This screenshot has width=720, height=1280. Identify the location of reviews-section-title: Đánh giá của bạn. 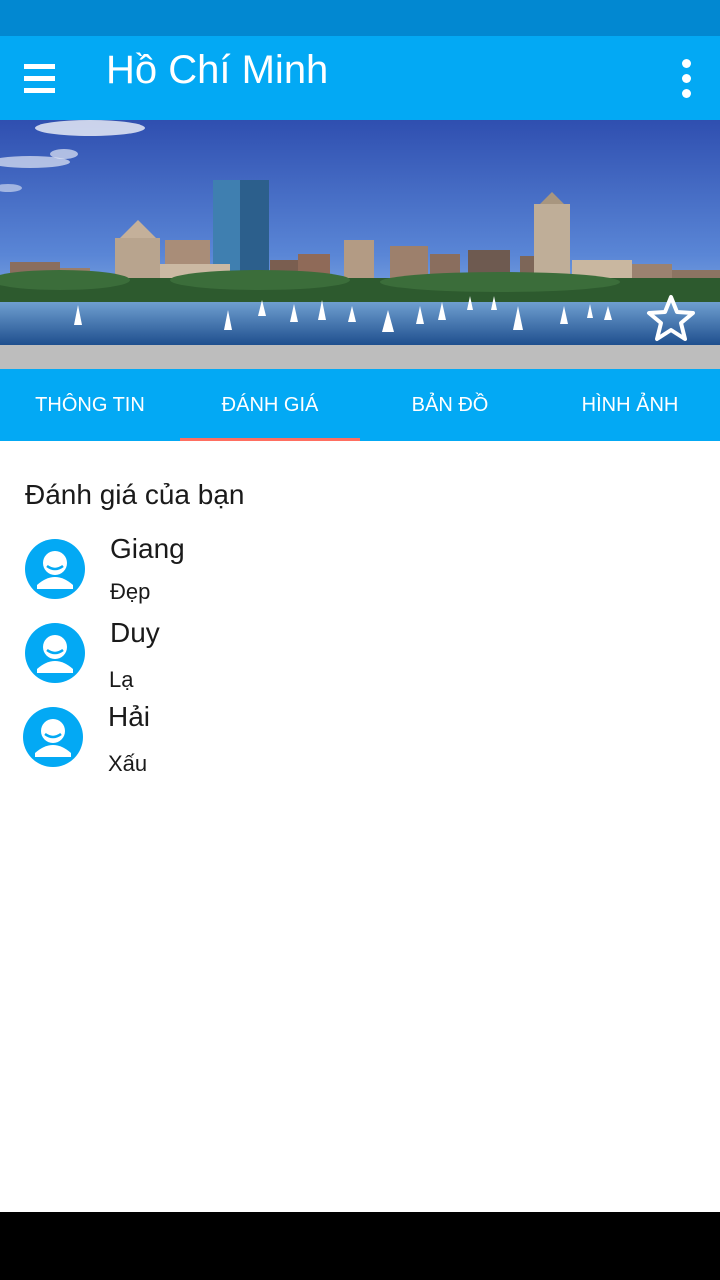
(135, 494).